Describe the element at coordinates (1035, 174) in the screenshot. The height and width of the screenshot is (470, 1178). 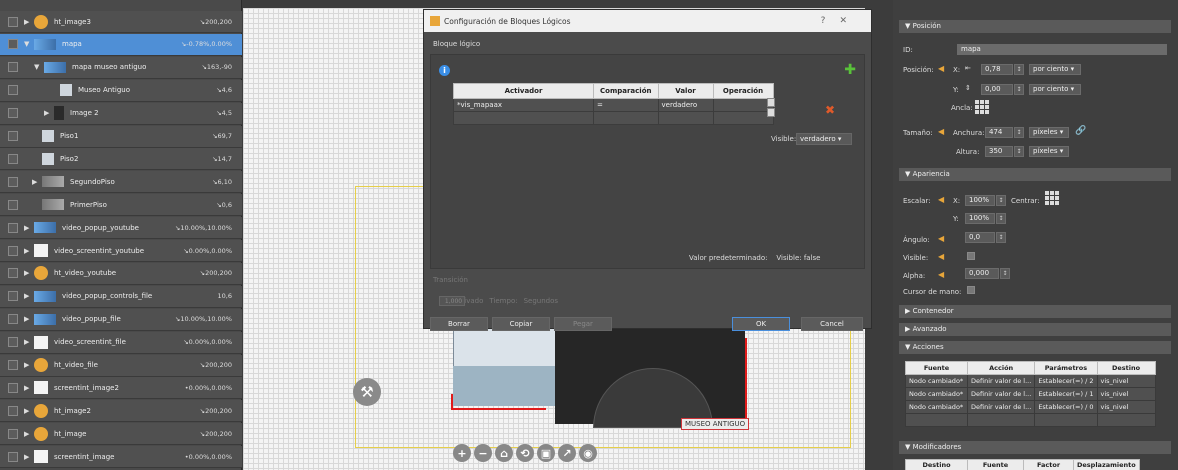
I see `section-appearance-header: ▼ Apariencia` at that location.